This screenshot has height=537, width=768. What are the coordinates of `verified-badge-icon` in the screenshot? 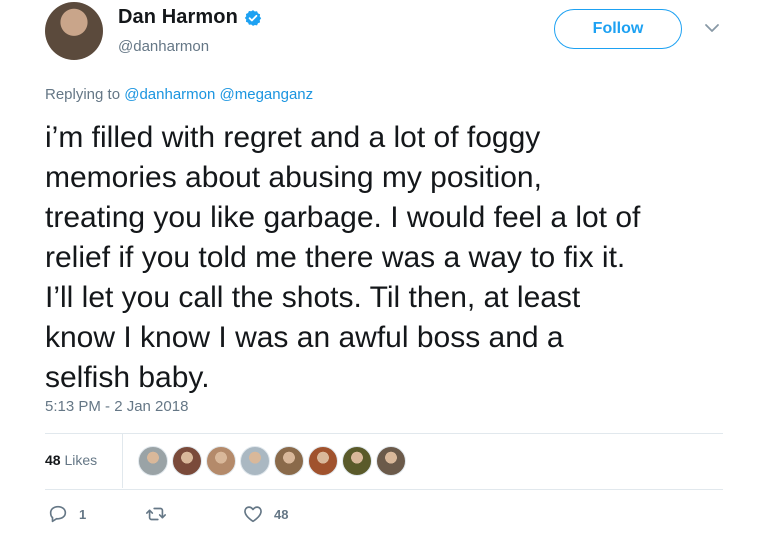 It's located at (253, 17).